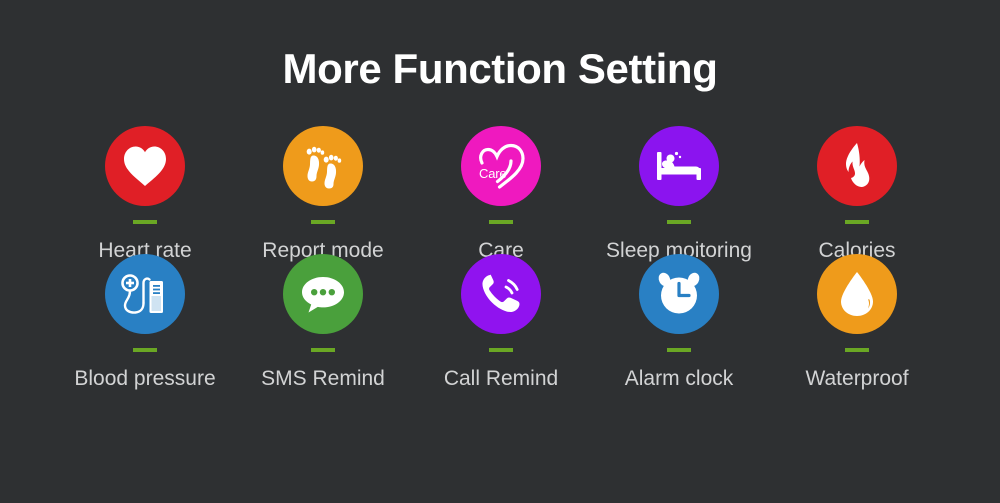 The height and width of the screenshot is (503, 1000). I want to click on feature-label: Waterproof, so click(857, 378).